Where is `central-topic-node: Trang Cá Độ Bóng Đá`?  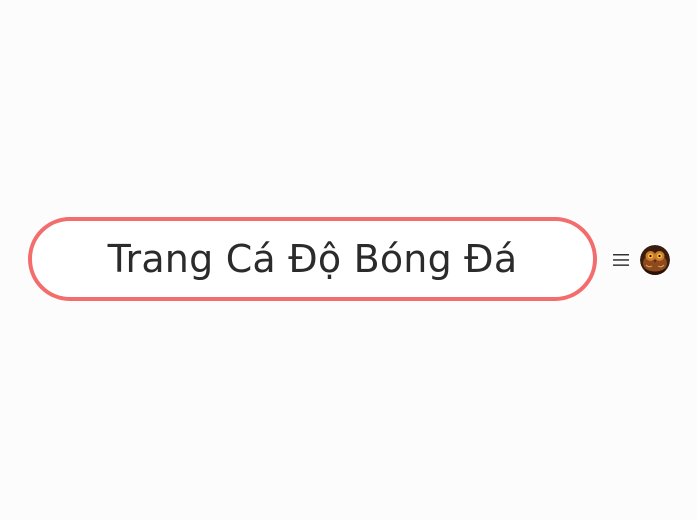
central-topic-node: Trang Cá Độ Bóng Đá is located at coordinates (312, 259).